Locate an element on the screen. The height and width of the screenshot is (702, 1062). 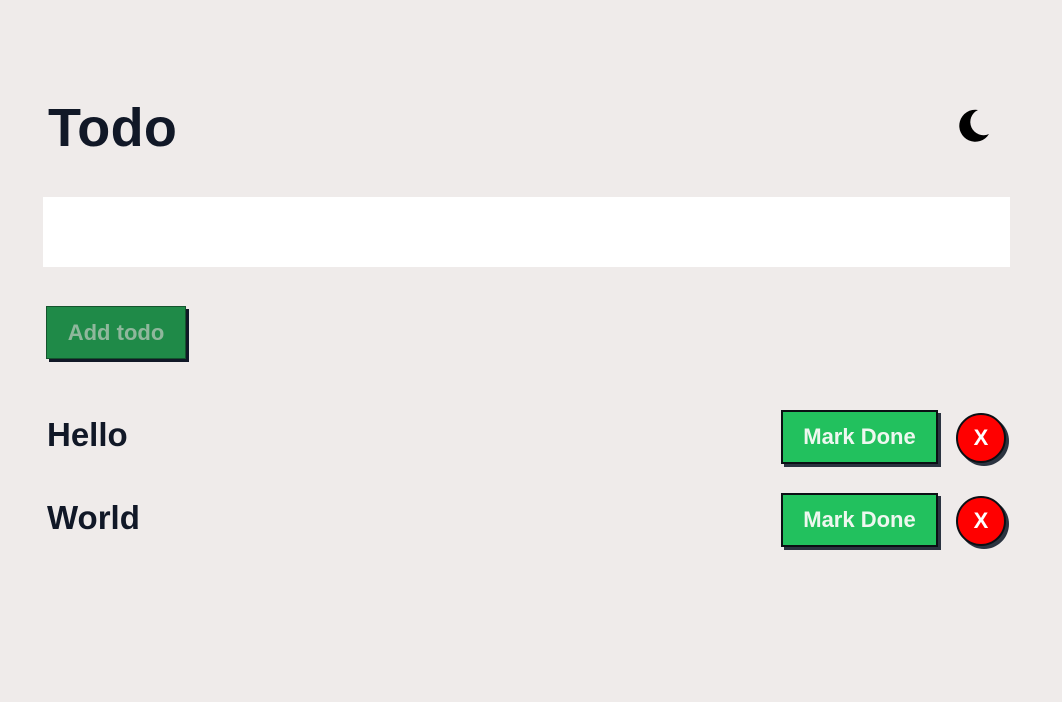
todo-text: Hello is located at coordinates (87, 434).